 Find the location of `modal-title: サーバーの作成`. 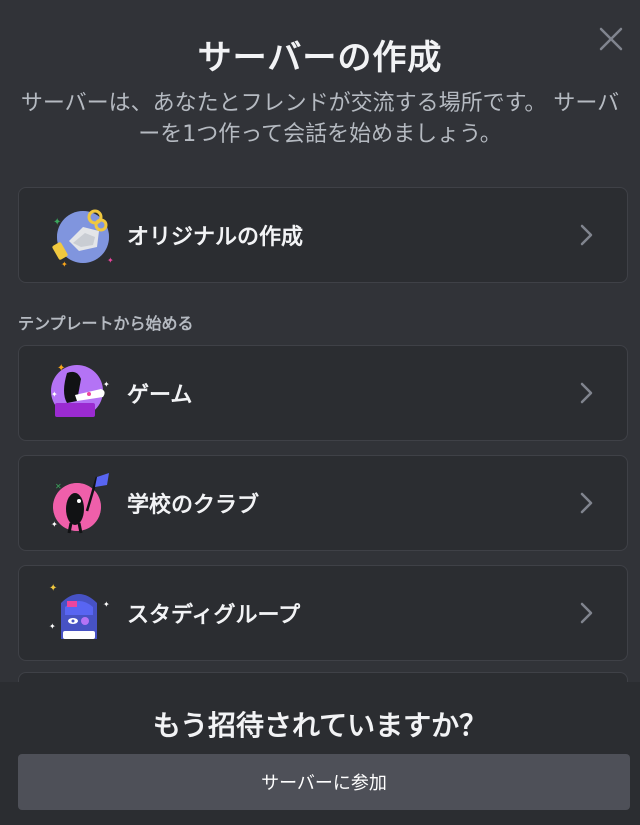

modal-title: サーバーの作成 is located at coordinates (320, 58).